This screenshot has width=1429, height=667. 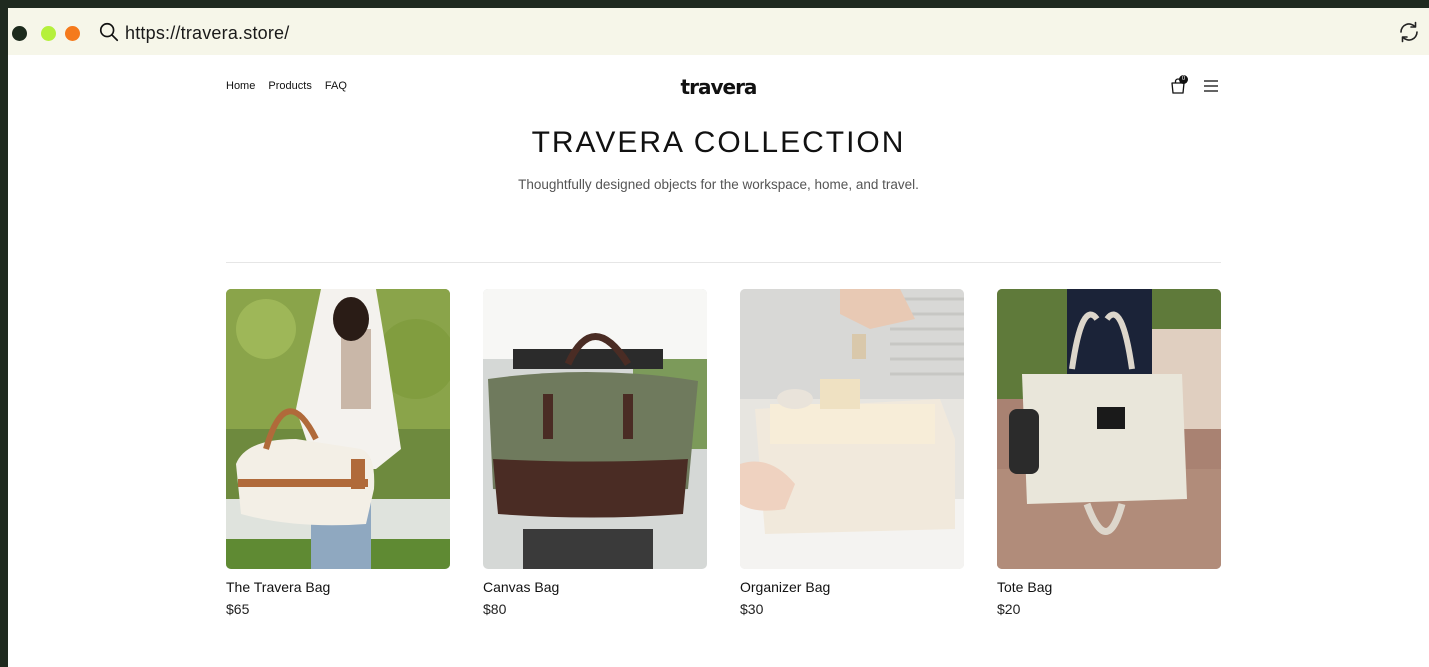 I want to click on product-price: $30, so click(x=752, y=609).